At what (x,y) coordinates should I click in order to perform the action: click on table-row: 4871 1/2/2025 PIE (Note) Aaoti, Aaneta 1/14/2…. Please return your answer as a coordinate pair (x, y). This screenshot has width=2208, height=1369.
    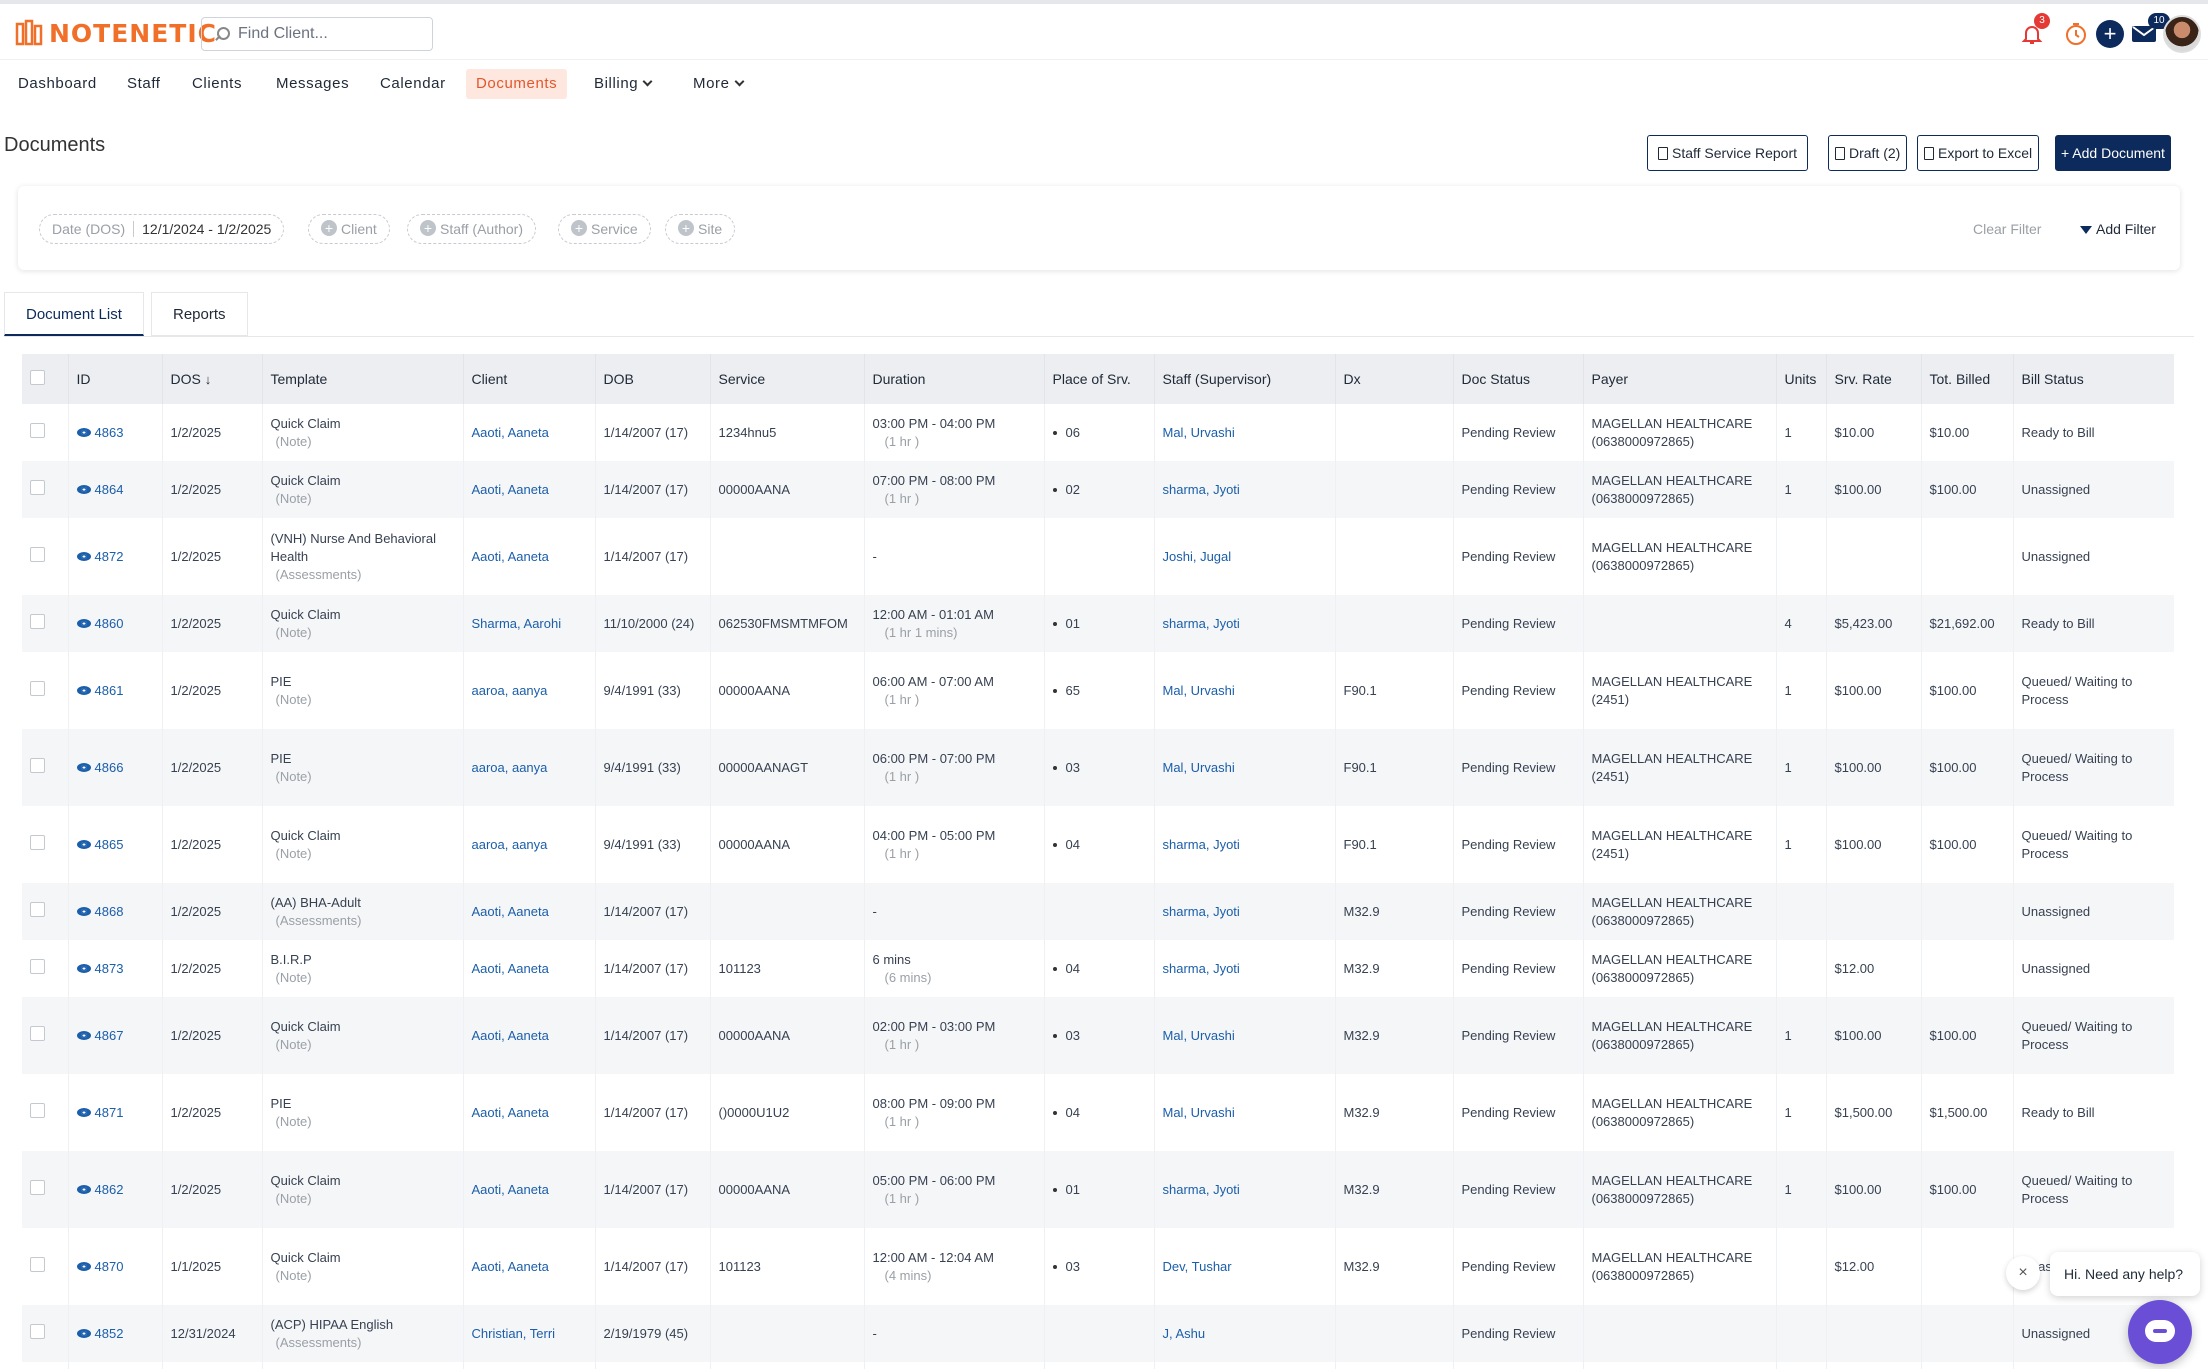
    Looking at the image, I should click on (1098, 1112).